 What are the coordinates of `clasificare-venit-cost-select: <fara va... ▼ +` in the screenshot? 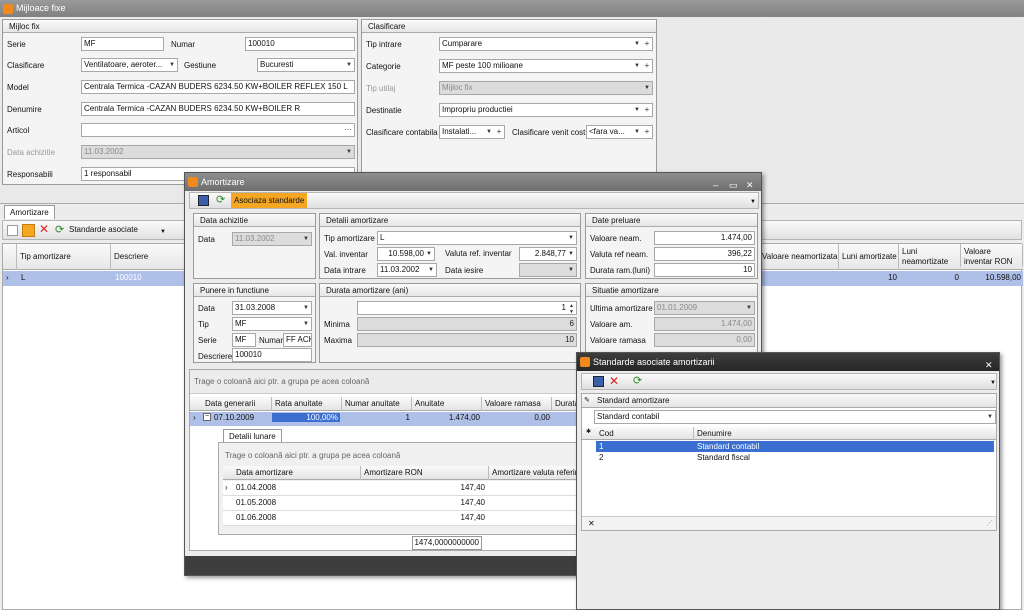 It's located at (619, 132).